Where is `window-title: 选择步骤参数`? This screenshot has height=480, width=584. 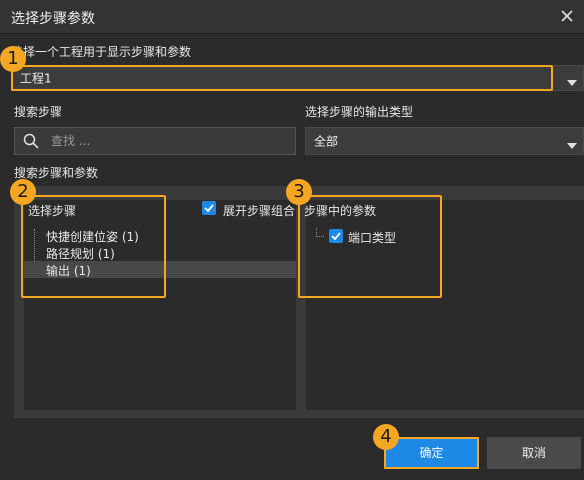
window-title: 选择步骤参数 is located at coordinates (53, 19).